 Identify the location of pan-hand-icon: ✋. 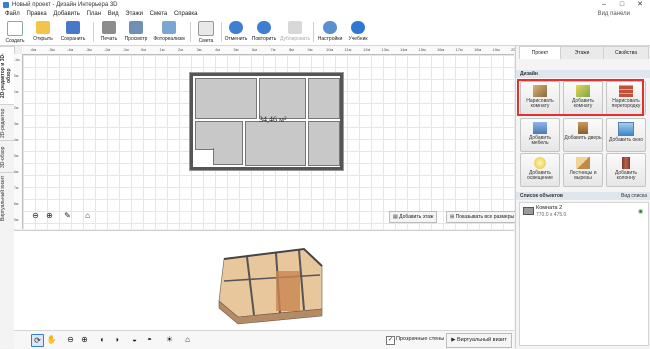
(51, 339).